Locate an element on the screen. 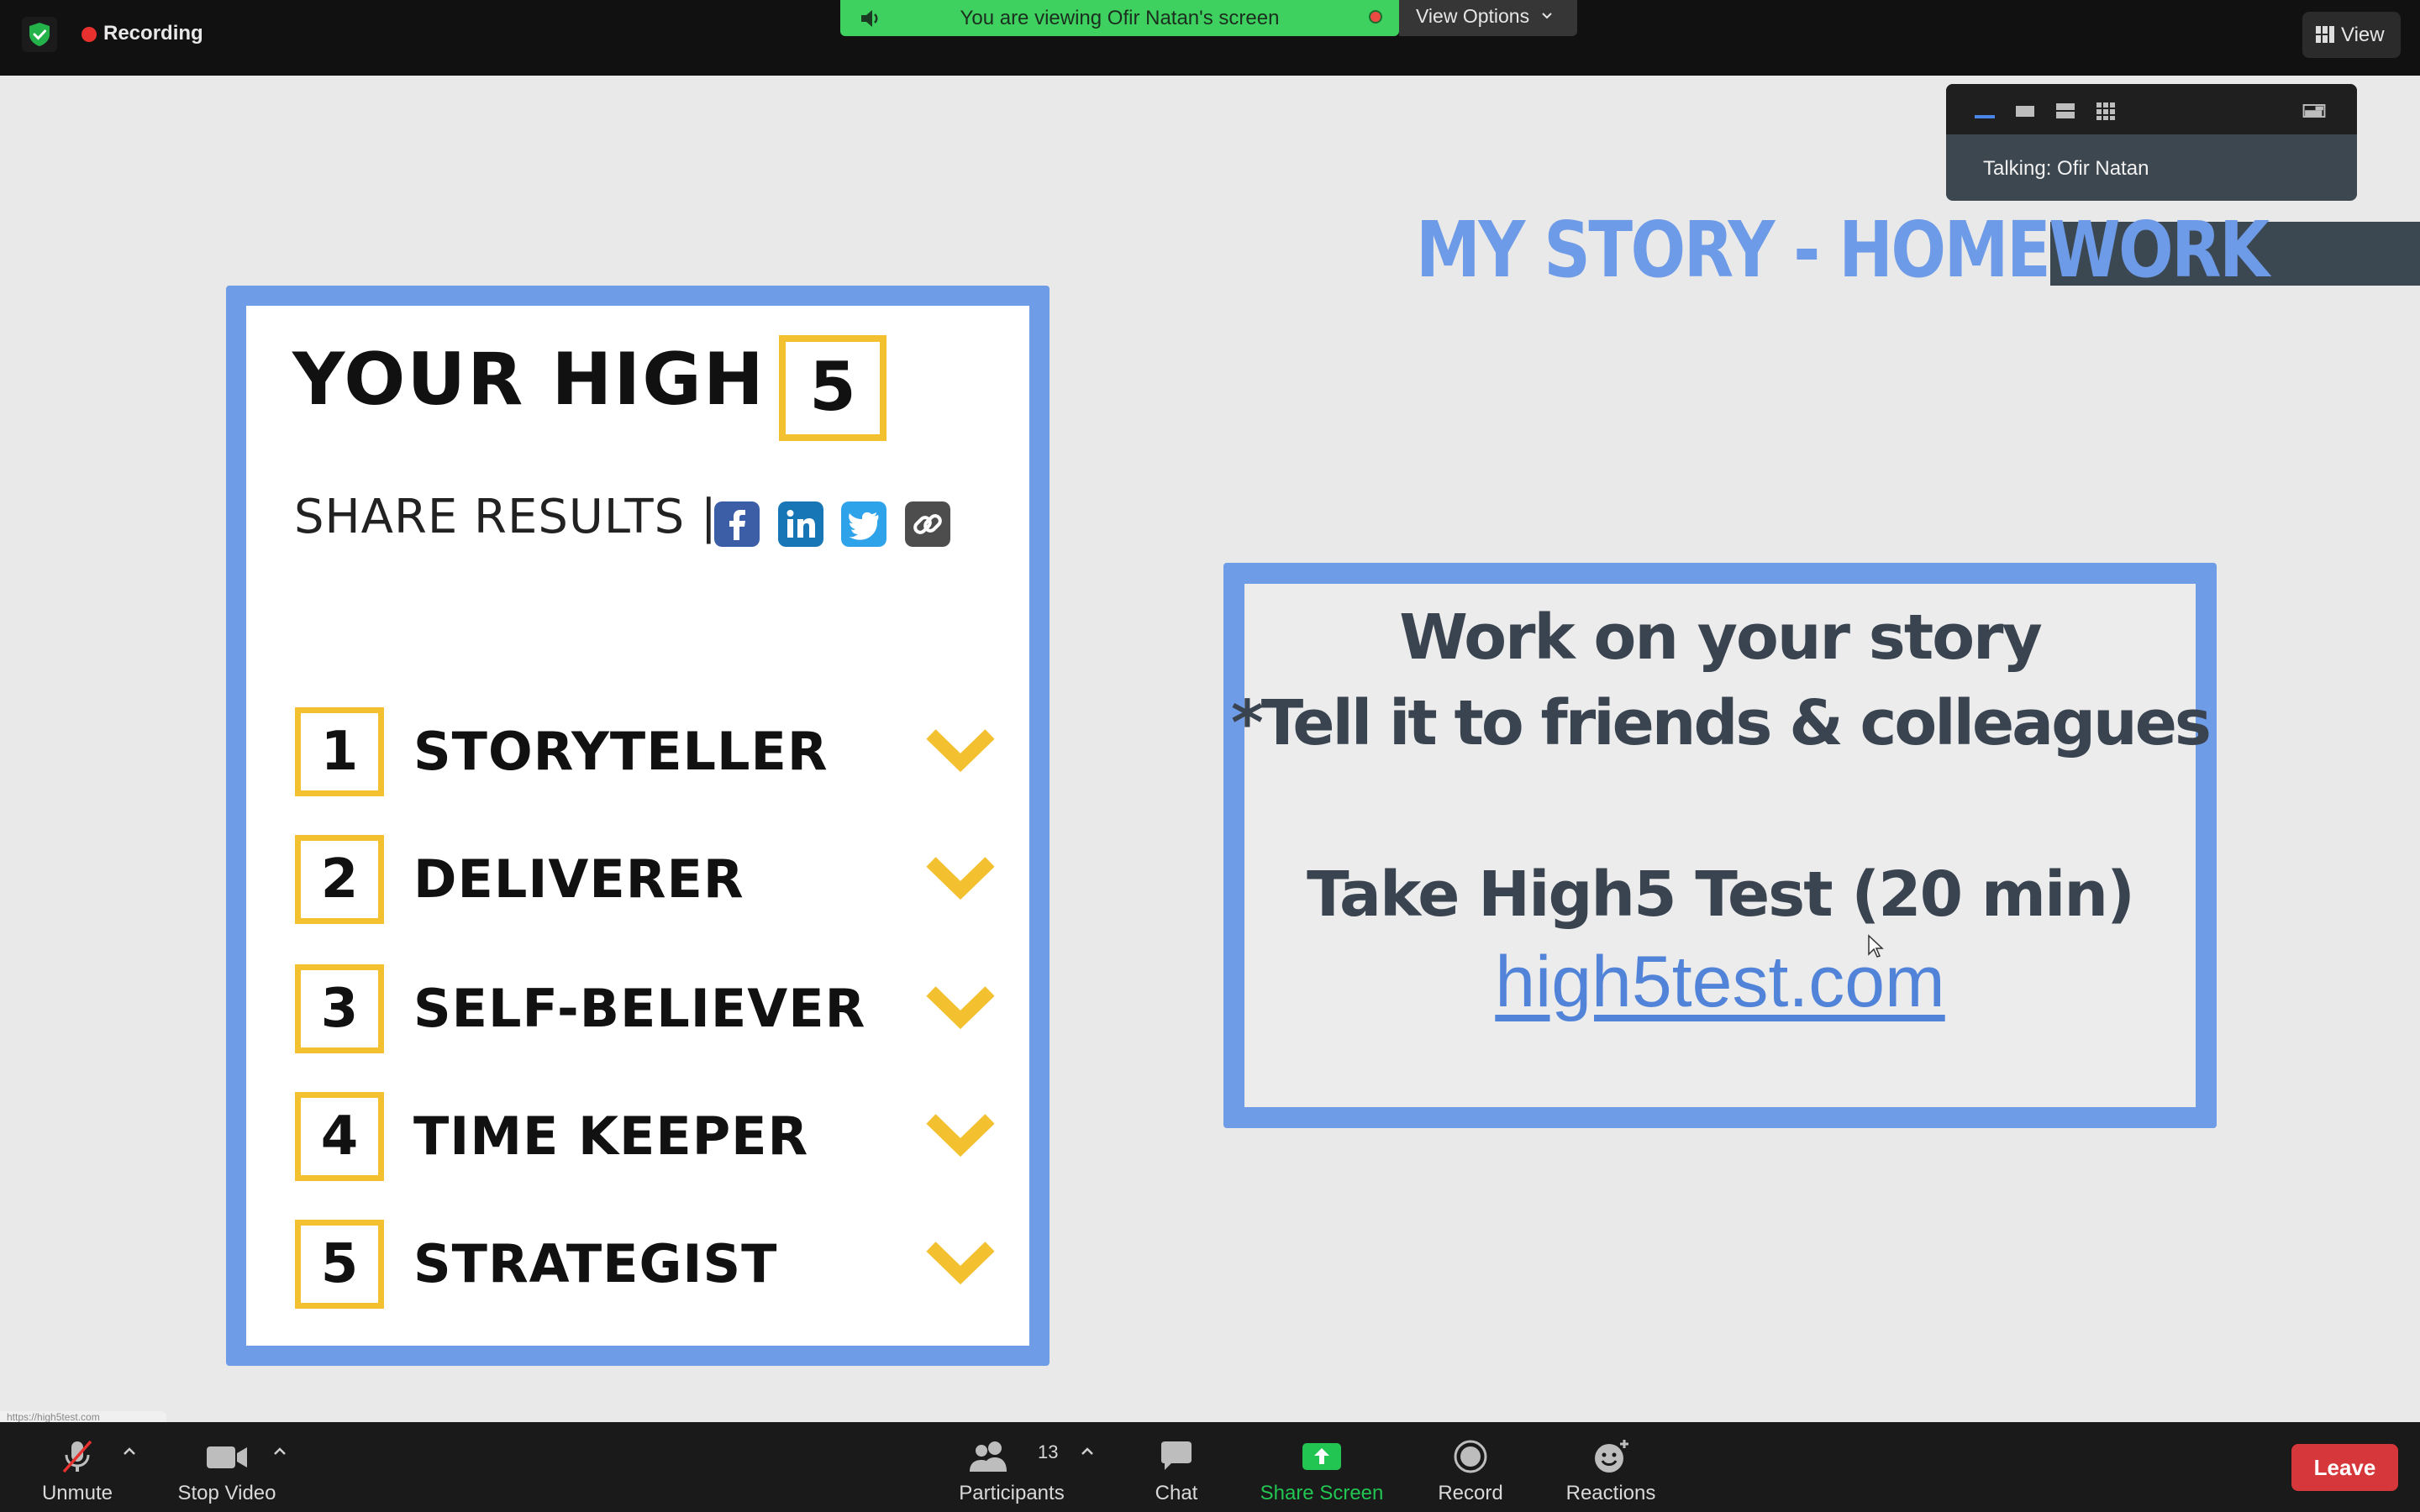  participants-count: 13 is located at coordinates (1048, 1451).